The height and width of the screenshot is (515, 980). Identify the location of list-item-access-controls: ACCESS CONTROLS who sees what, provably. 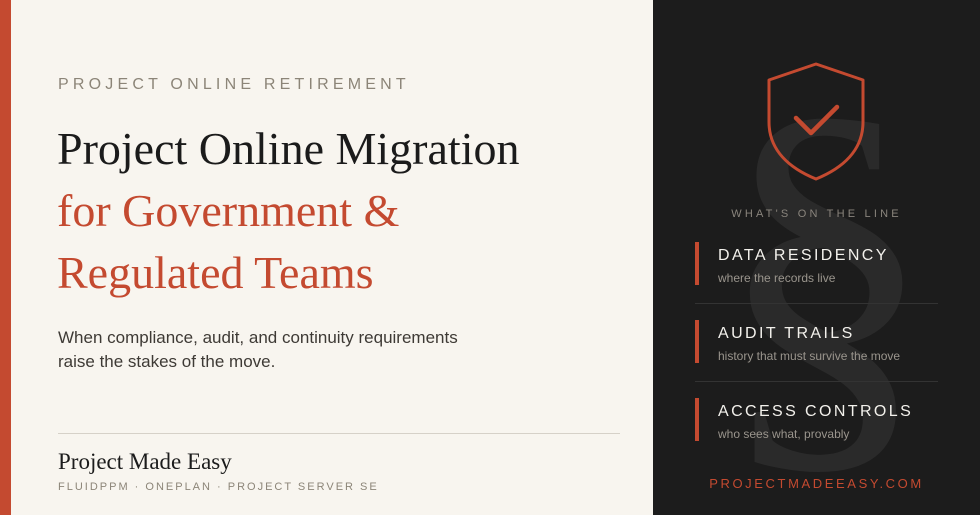
(816, 437).